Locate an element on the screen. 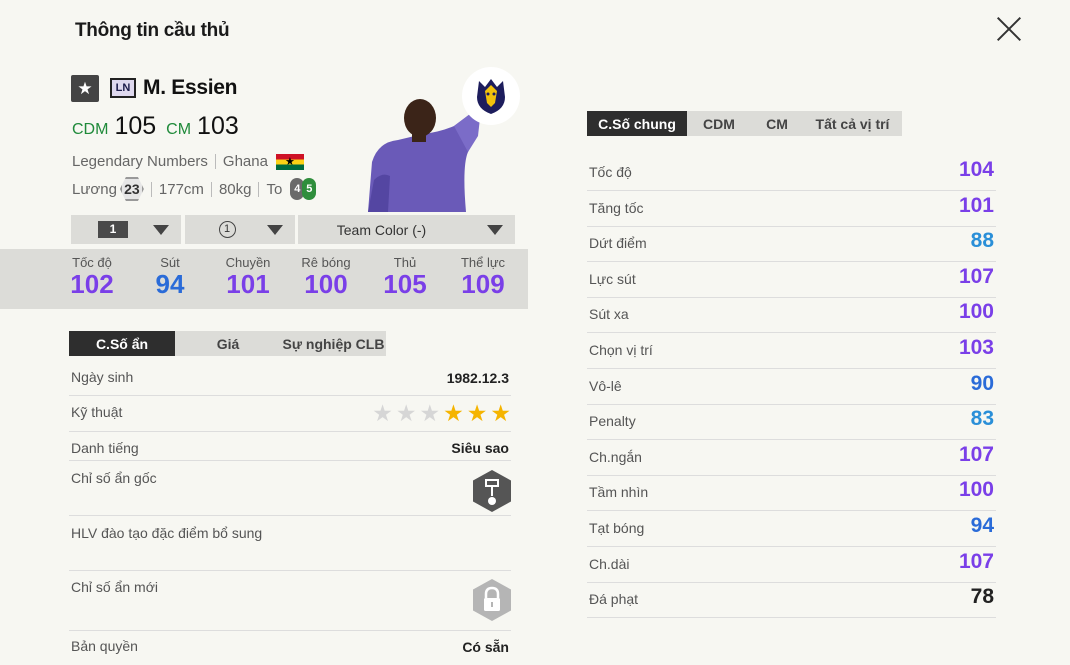  stat-label: Ch.ngắn is located at coordinates (615, 456).